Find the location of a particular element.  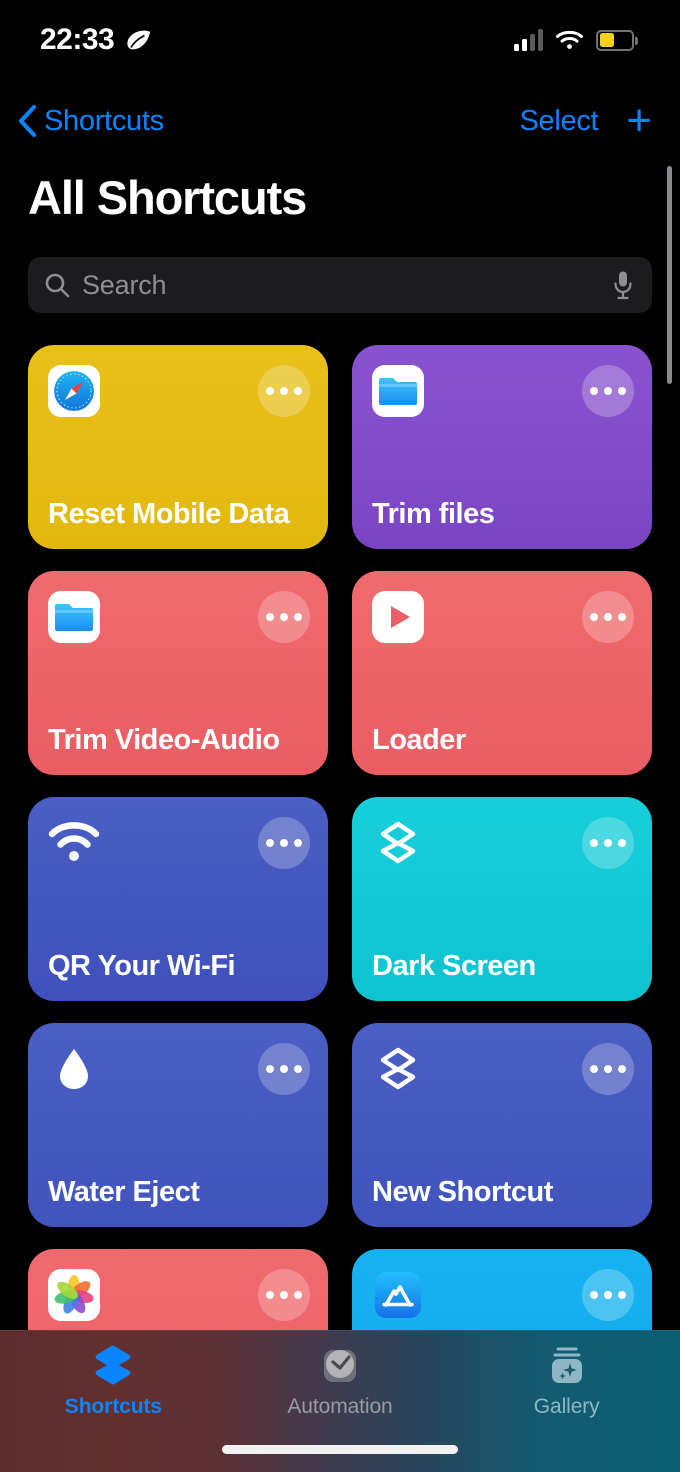

leaf-icon is located at coordinates (138, 40).